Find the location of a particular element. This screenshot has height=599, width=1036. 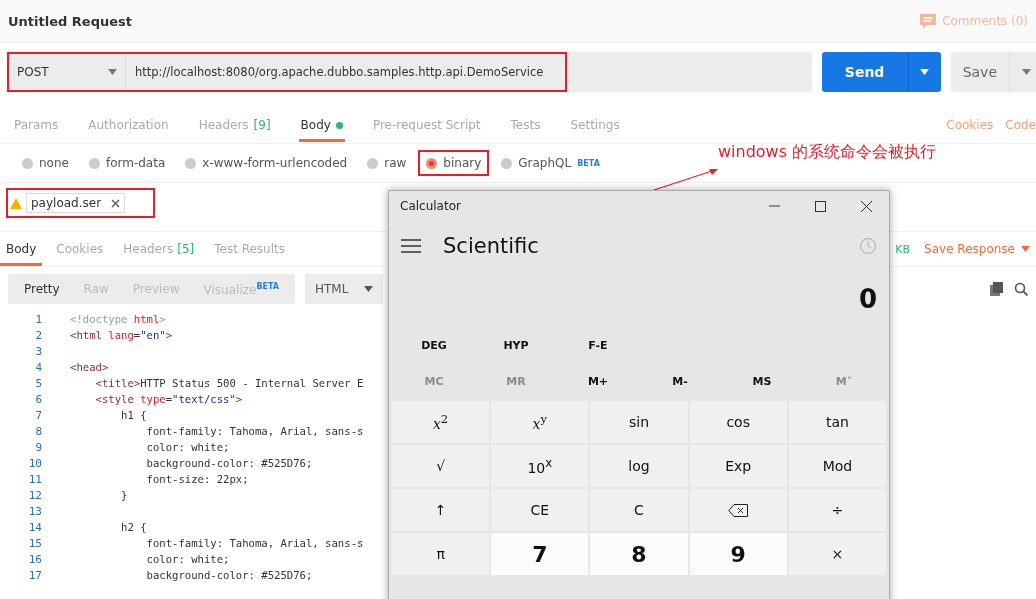

code-line: font-size: 22px; is located at coordinates (197, 479).